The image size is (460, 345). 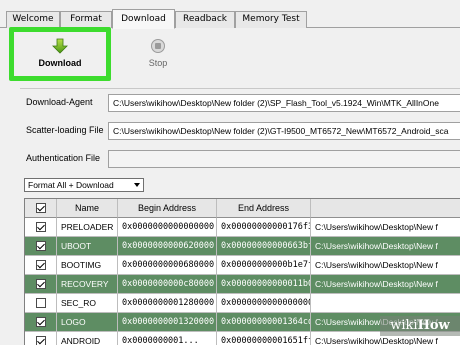 I want to click on watermark-prefix: wiki, so click(x=404, y=325).